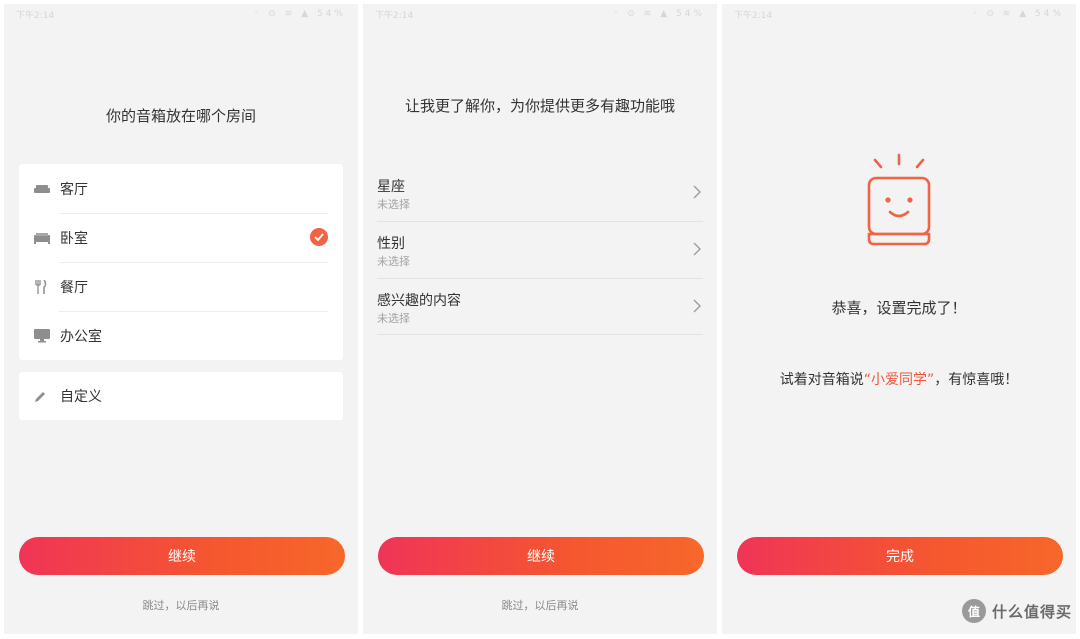  What do you see at coordinates (899, 308) in the screenshot?
I see `congrats-message: 恭喜，设置完成了！` at bounding box center [899, 308].